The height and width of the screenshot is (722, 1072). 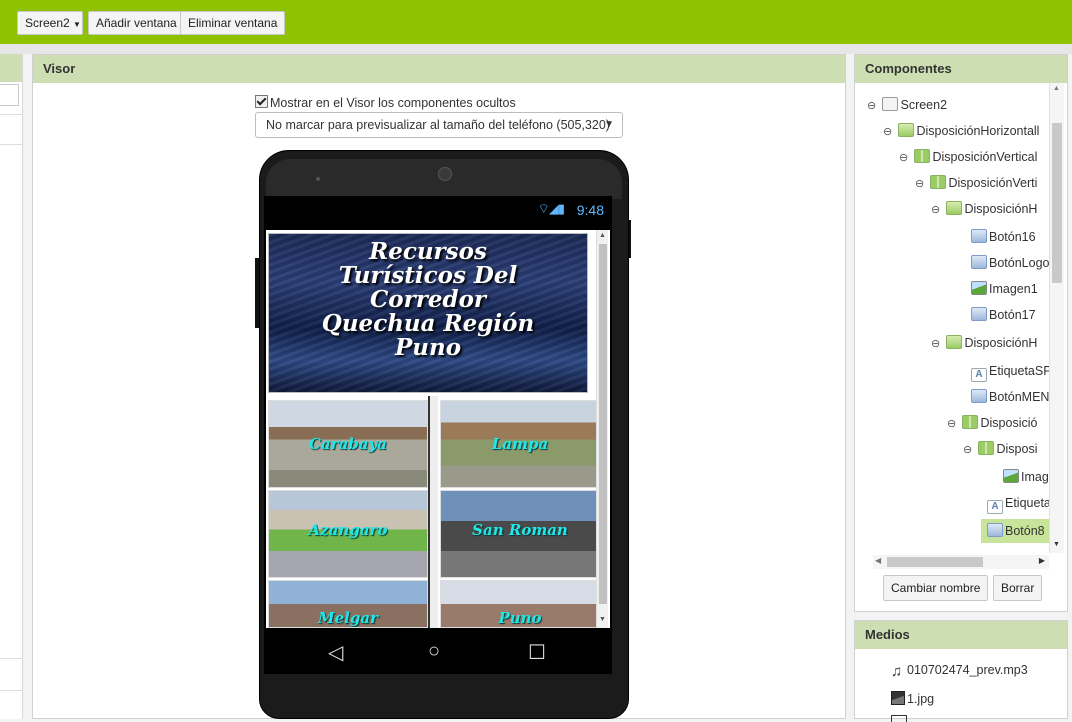 I want to click on app-scrollbar: ▲ ▼, so click(x=602, y=429).